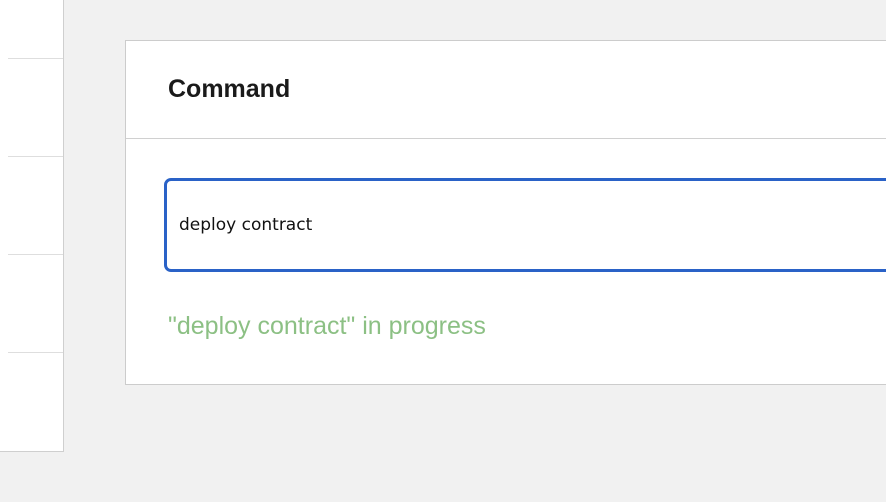  I want to click on command-status-text: "deploy contract" in progress, so click(327, 326).